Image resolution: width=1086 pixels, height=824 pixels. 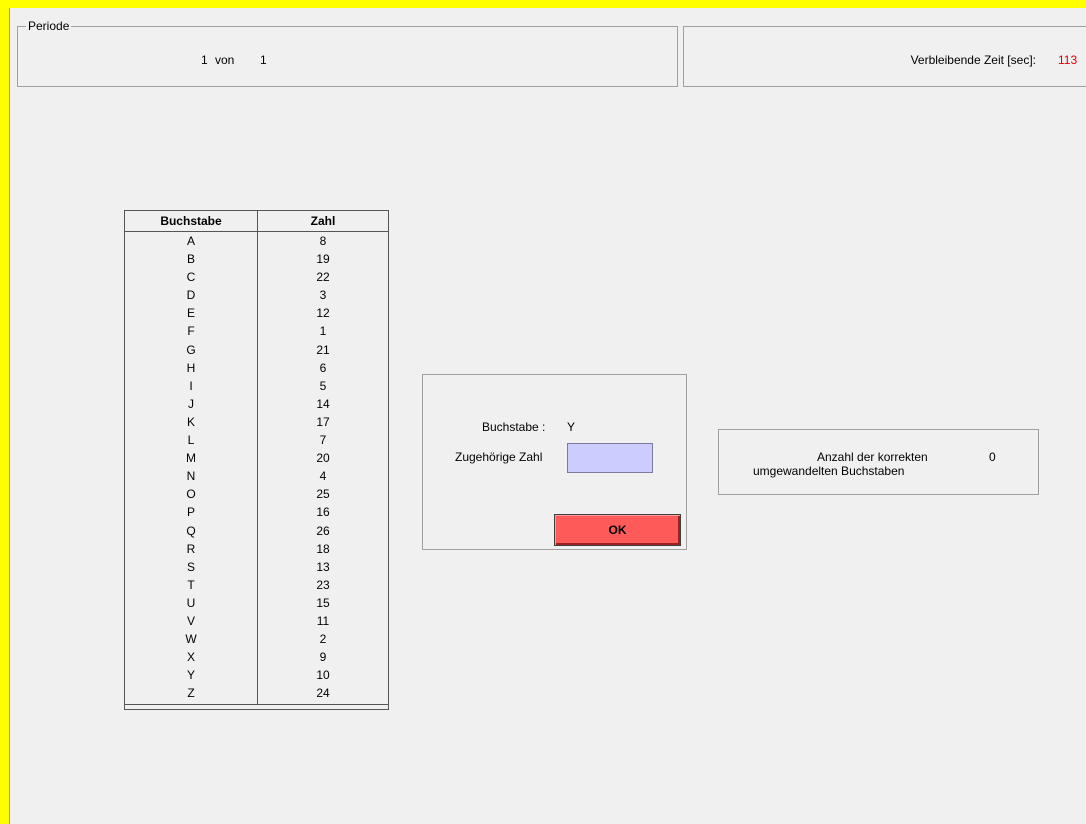 What do you see at coordinates (323, 385) in the screenshot?
I see `table-cell-number: 5` at bounding box center [323, 385].